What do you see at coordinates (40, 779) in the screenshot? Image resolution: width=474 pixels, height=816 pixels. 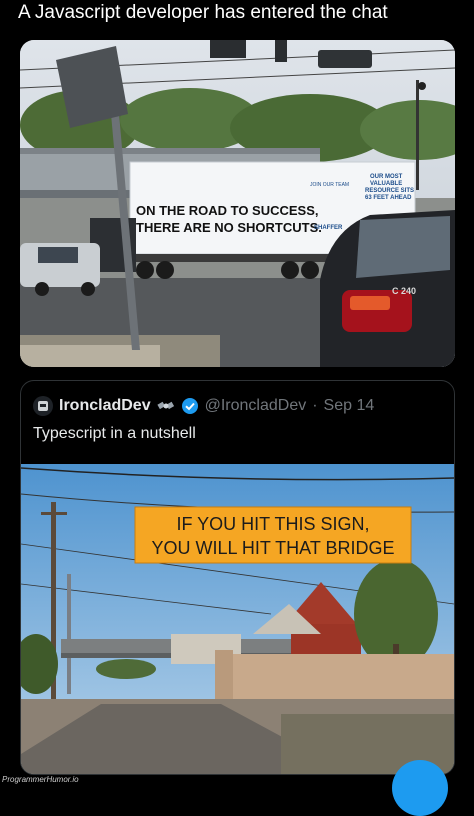 I see `watermark: ProgrammerHumor.io` at bounding box center [40, 779].